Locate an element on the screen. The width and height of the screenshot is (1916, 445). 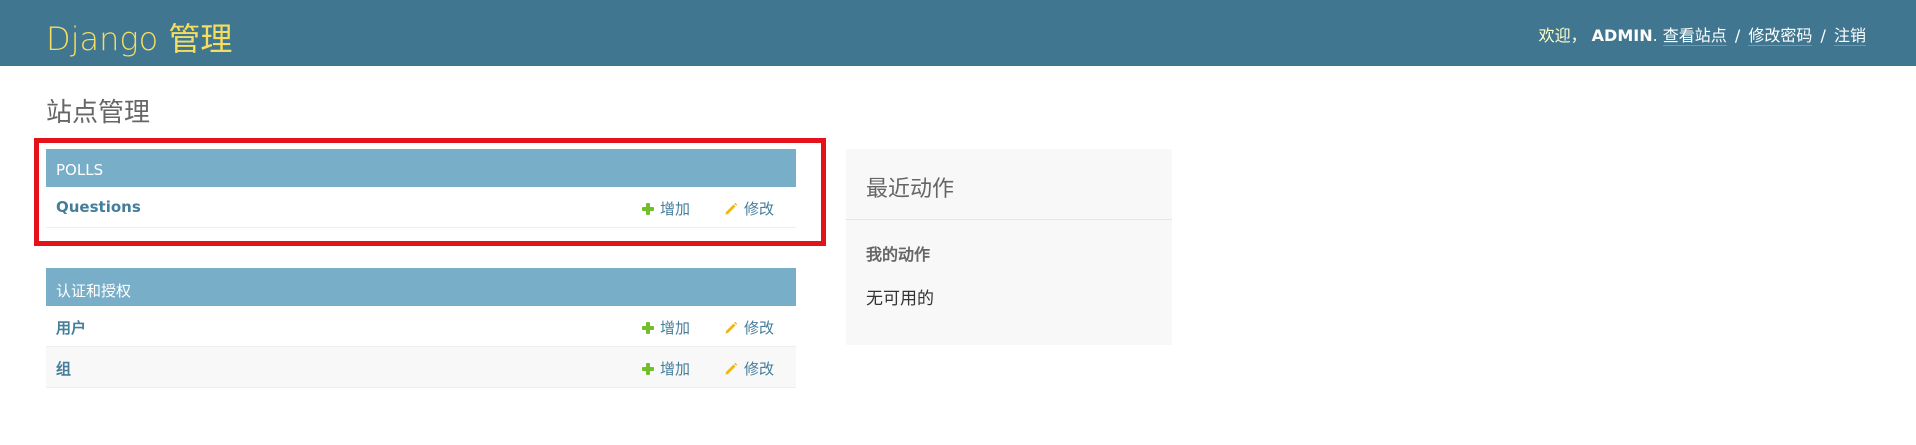
recent-actions-title: 最近动作 is located at coordinates (910, 189).